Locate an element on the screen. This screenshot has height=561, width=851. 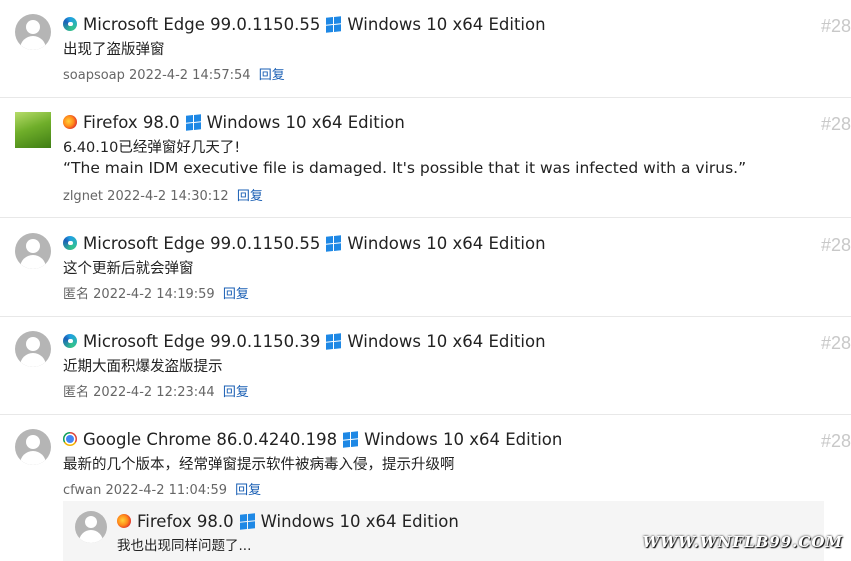
comment-date: 2022-4-2 14:19:59 is located at coordinates (154, 294).